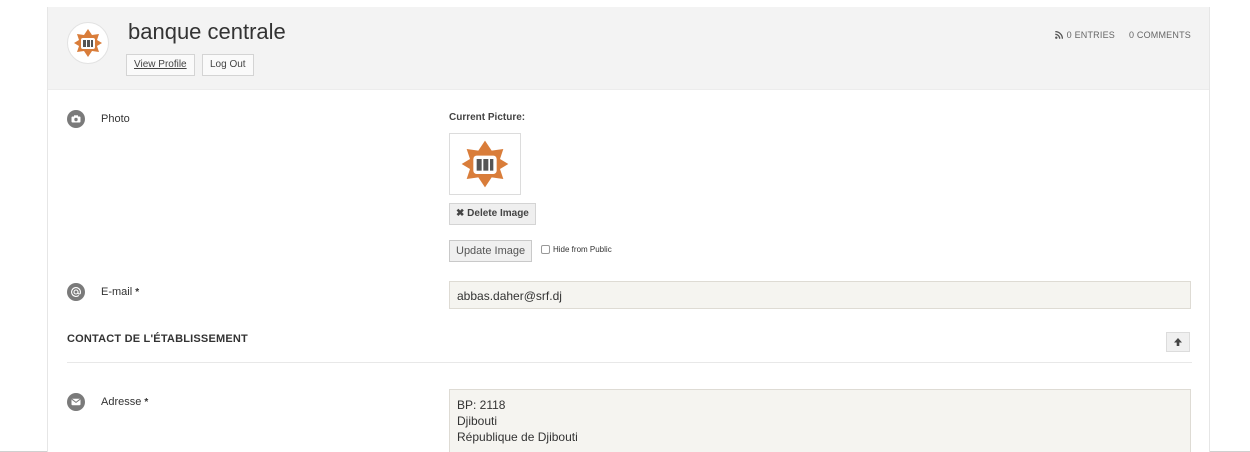 This screenshot has width=1250, height=452. I want to click on camera-icon, so click(76, 119).